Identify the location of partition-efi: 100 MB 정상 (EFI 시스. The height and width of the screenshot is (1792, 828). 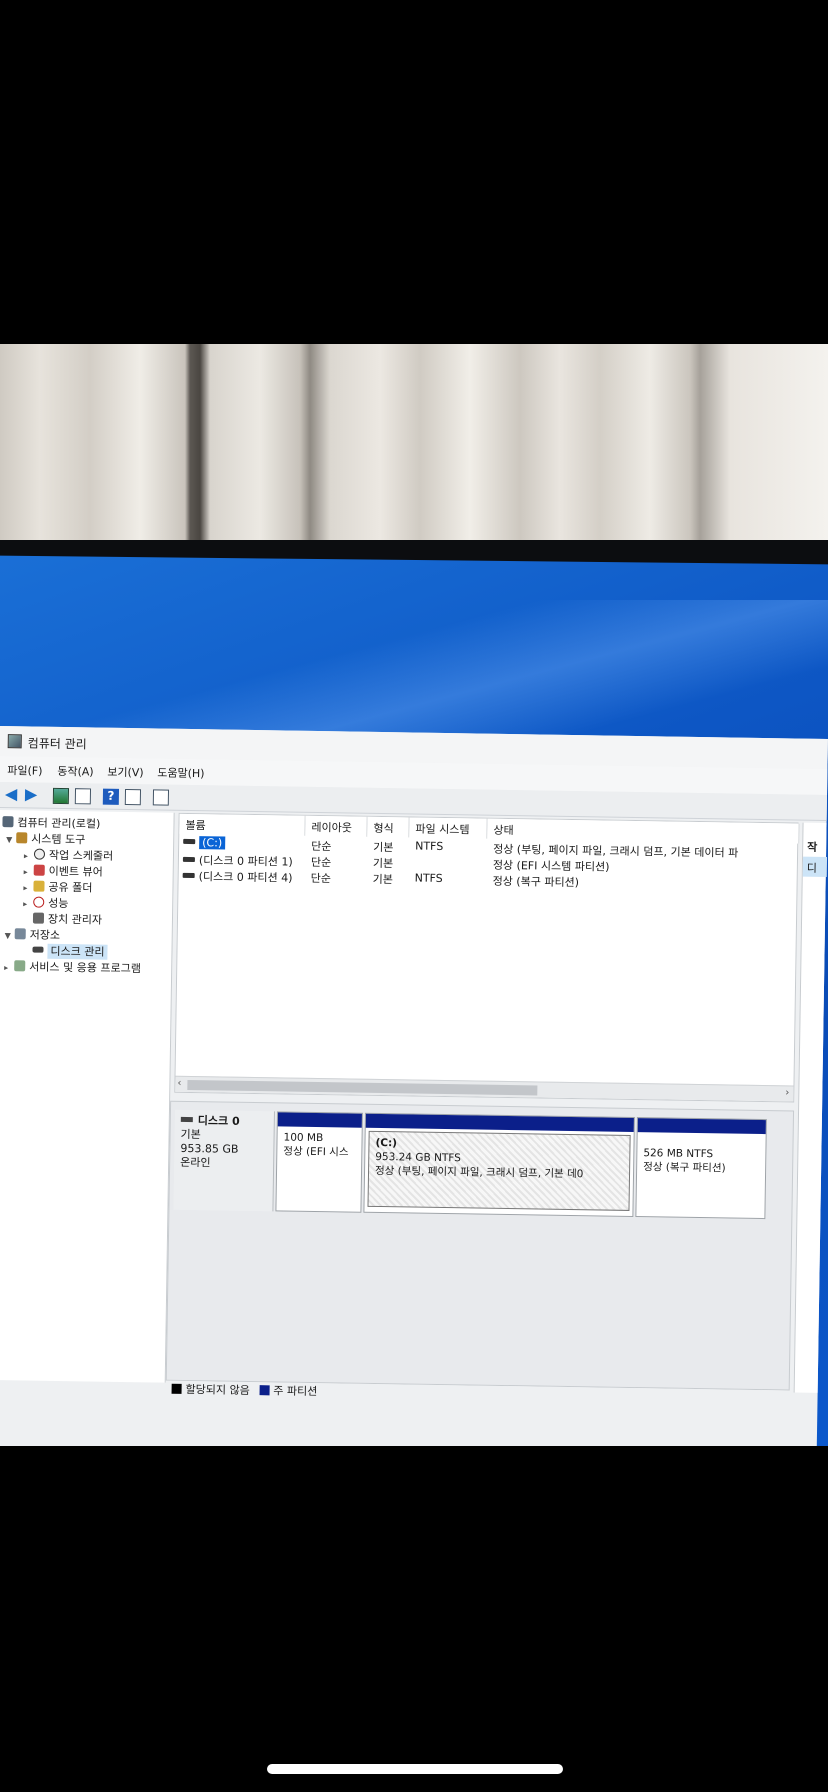
(319, 1162).